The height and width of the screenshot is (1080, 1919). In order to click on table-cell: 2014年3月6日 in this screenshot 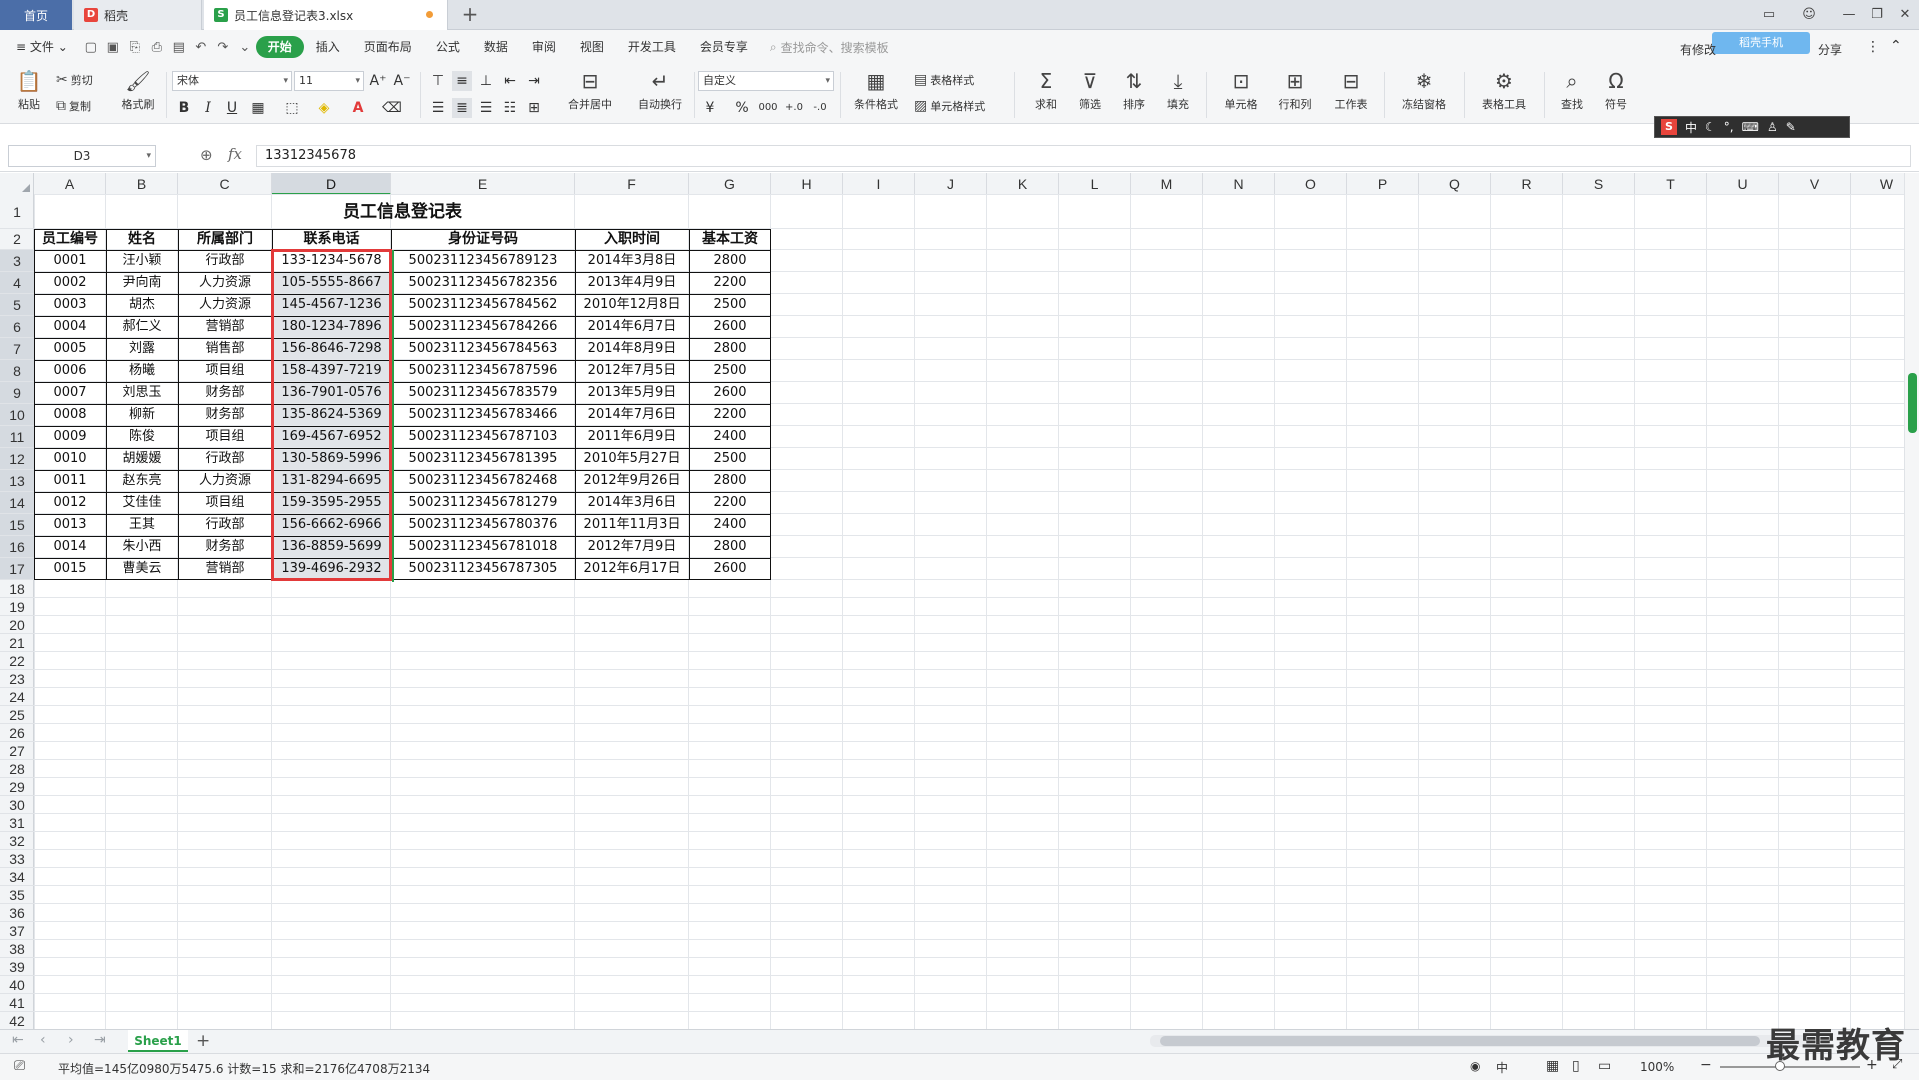, I will do `click(632, 503)`.